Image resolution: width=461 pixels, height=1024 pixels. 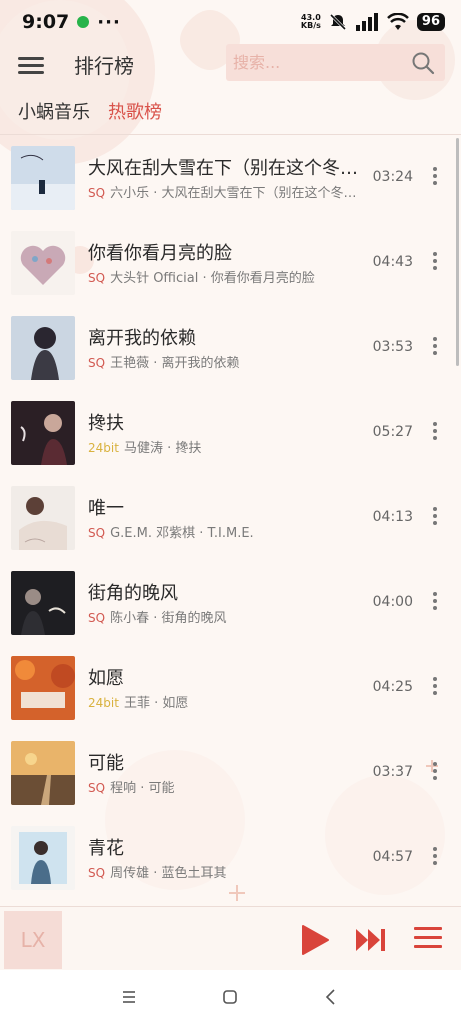 What do you see at coordinates (160, 253) in the screenshot?
I see `song-title: 你看你看月亮的脸` at bounding box center [160, 253].